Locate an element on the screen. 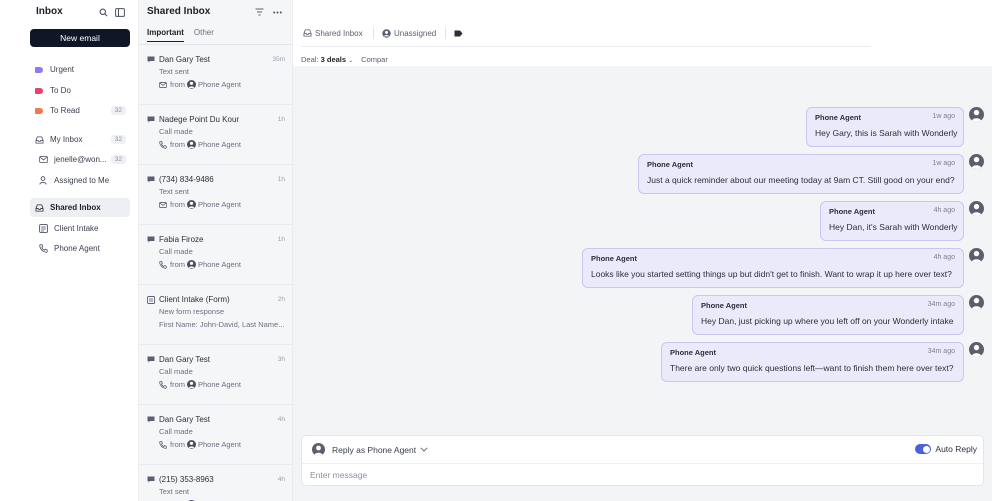 This screenshot has height=501, width=992. auto-reply-label: Auto Reply is located at coordinates (956, 449).